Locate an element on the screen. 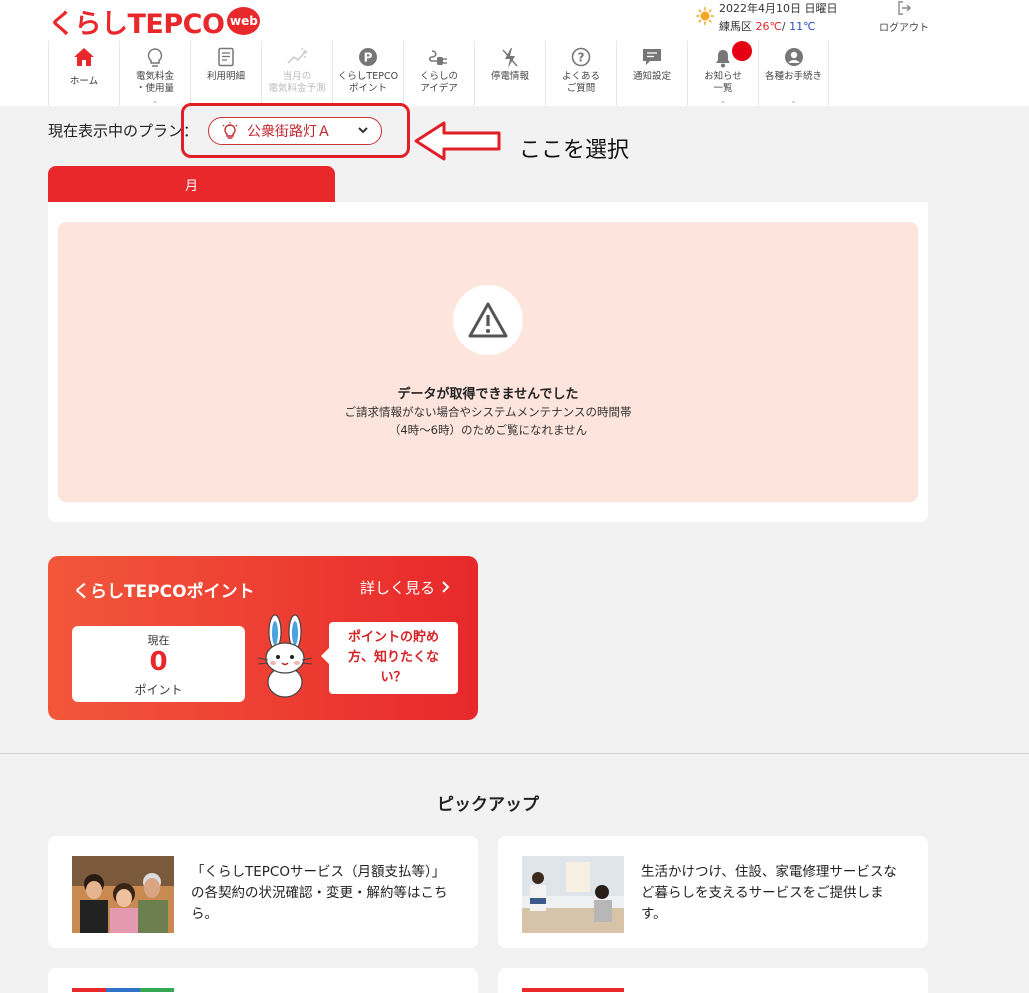  chevron-right-icon is located at coordinates (446, 587).